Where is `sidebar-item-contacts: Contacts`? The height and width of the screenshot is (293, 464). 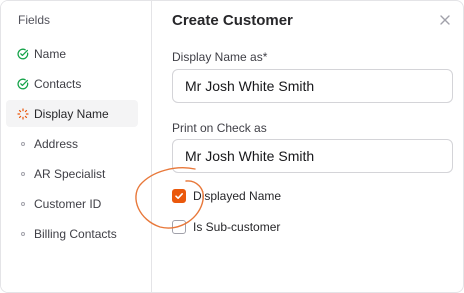 sidebar-item-contacts: Contacts is located at coordinates (72, 83).